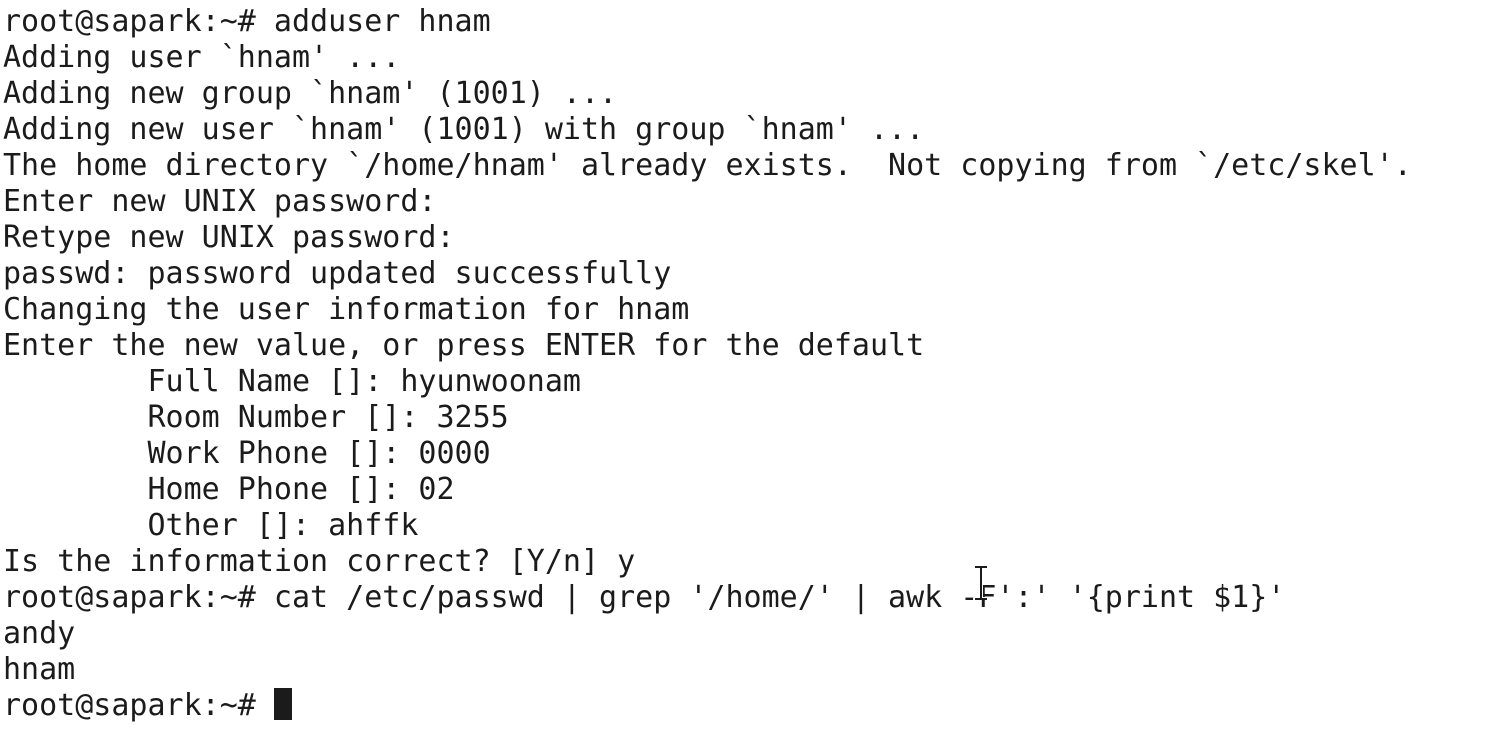  Describe the element at coordinates (346, 309) in the screenshot. I see `terminal-line: Changing the user information for hnam` at that location.